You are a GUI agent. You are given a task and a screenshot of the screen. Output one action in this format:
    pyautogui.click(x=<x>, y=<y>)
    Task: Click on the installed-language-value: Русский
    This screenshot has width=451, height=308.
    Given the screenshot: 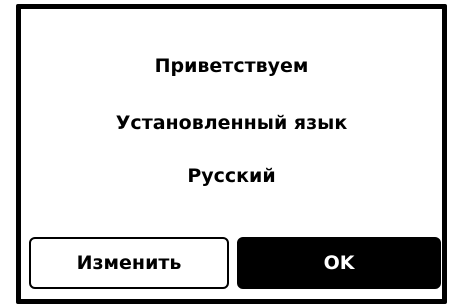 What is the action you would take?
    pyautogui.click(x=231, y=176)
    